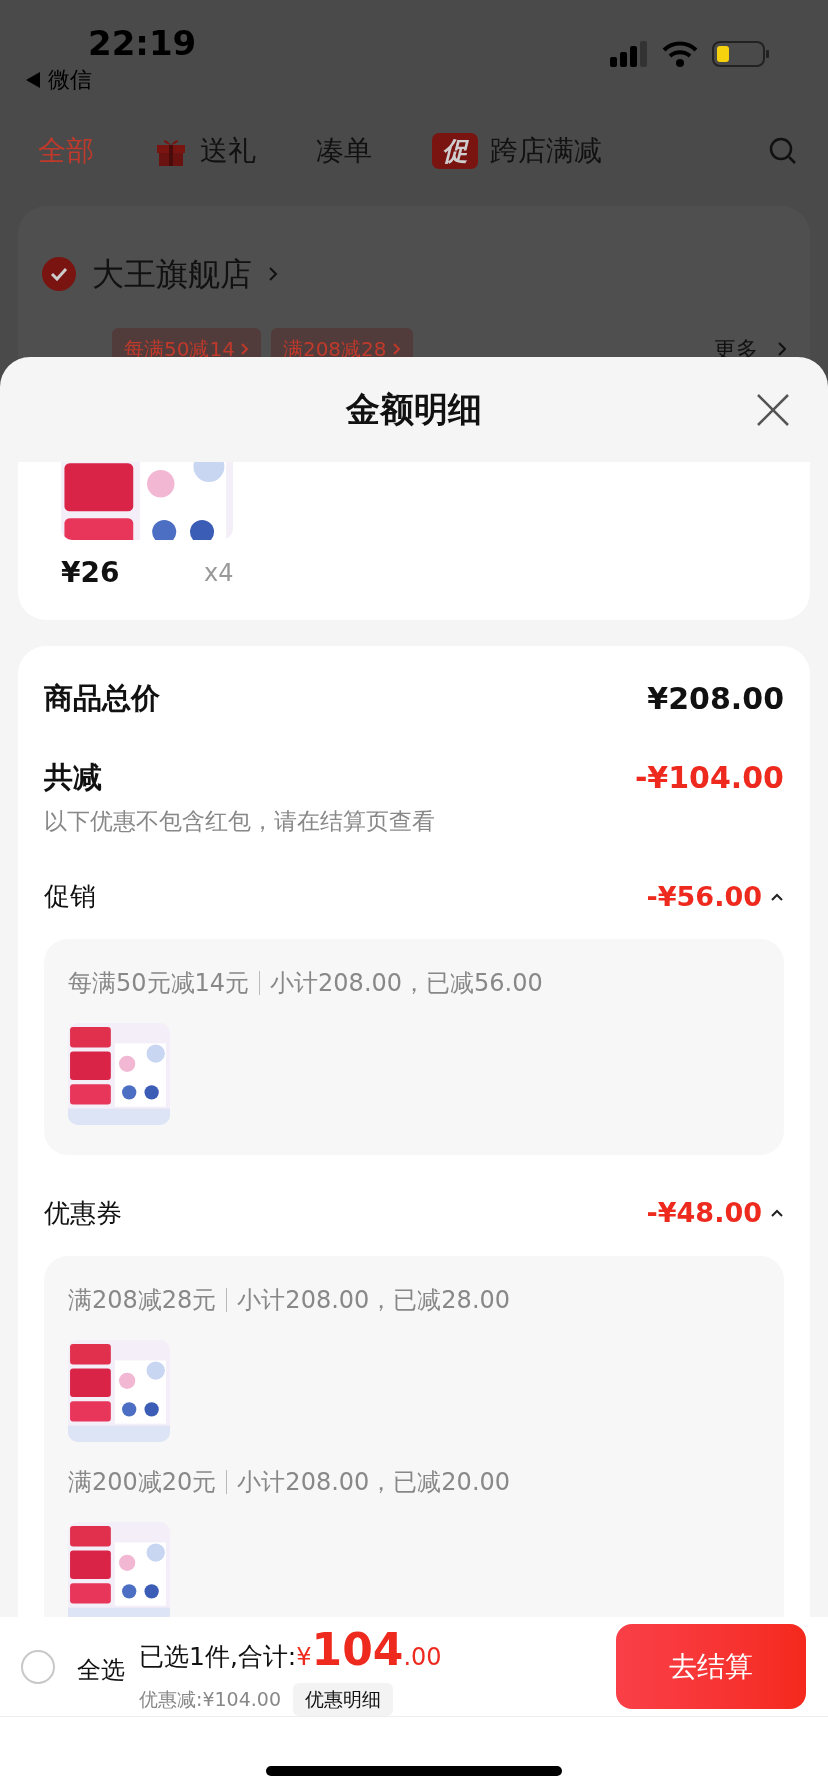  Describe the element at coordinates (455, 151) in the screenshot. I see `promo-badge: 促` at that location.